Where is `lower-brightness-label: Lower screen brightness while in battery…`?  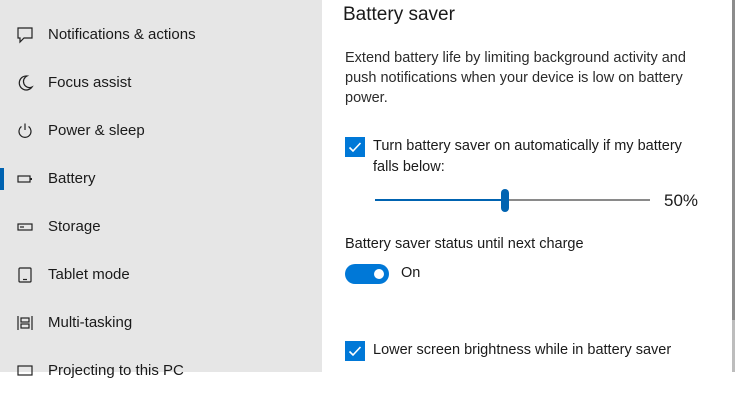
lower-brightness-label: Lower screen brightness while in battery… is located at coordinates (522, 350).